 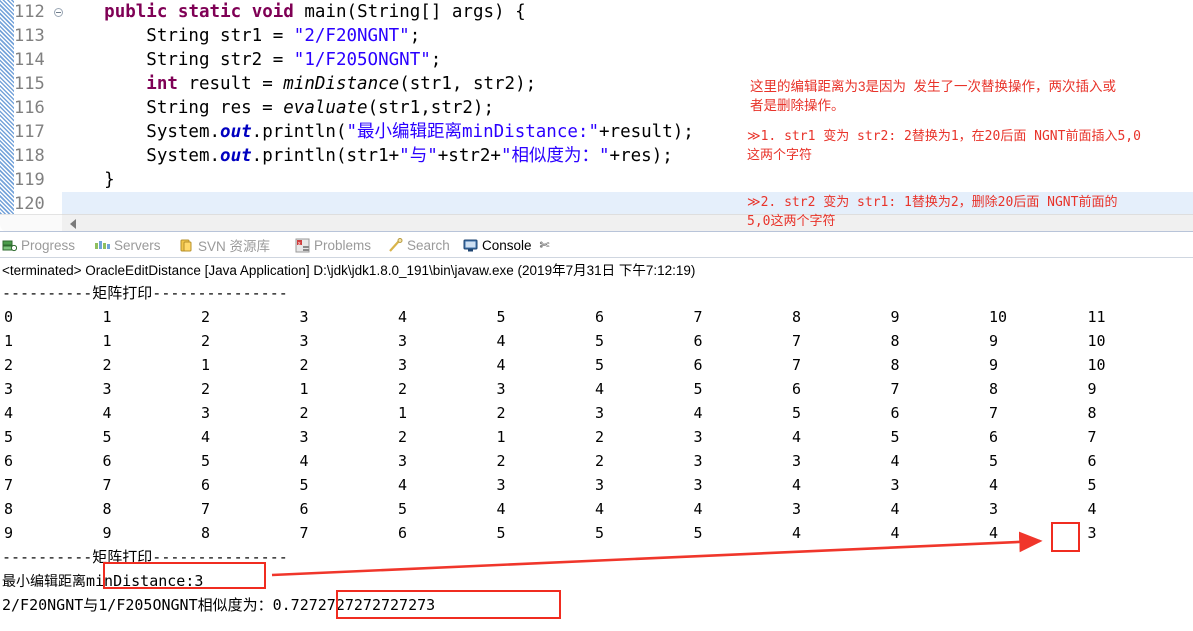 I want to click on annotation-note-1: 这里的编辑距离为3是因为 发生了一次替换操作，两次插入或 者是删除操作。, so click(x=933, y=96).